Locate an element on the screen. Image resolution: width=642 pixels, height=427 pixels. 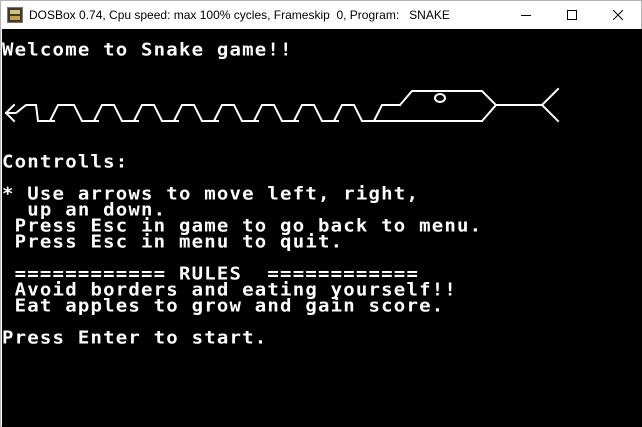
start-prompt: Press Enter to start. is located at coordinates (135, 337).